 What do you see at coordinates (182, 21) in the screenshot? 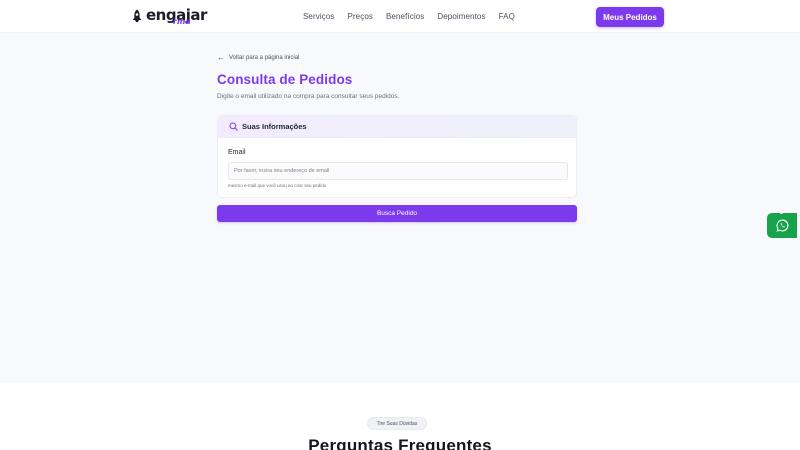
I see `logo-subtext: rma` at bounding box center [182, 21].